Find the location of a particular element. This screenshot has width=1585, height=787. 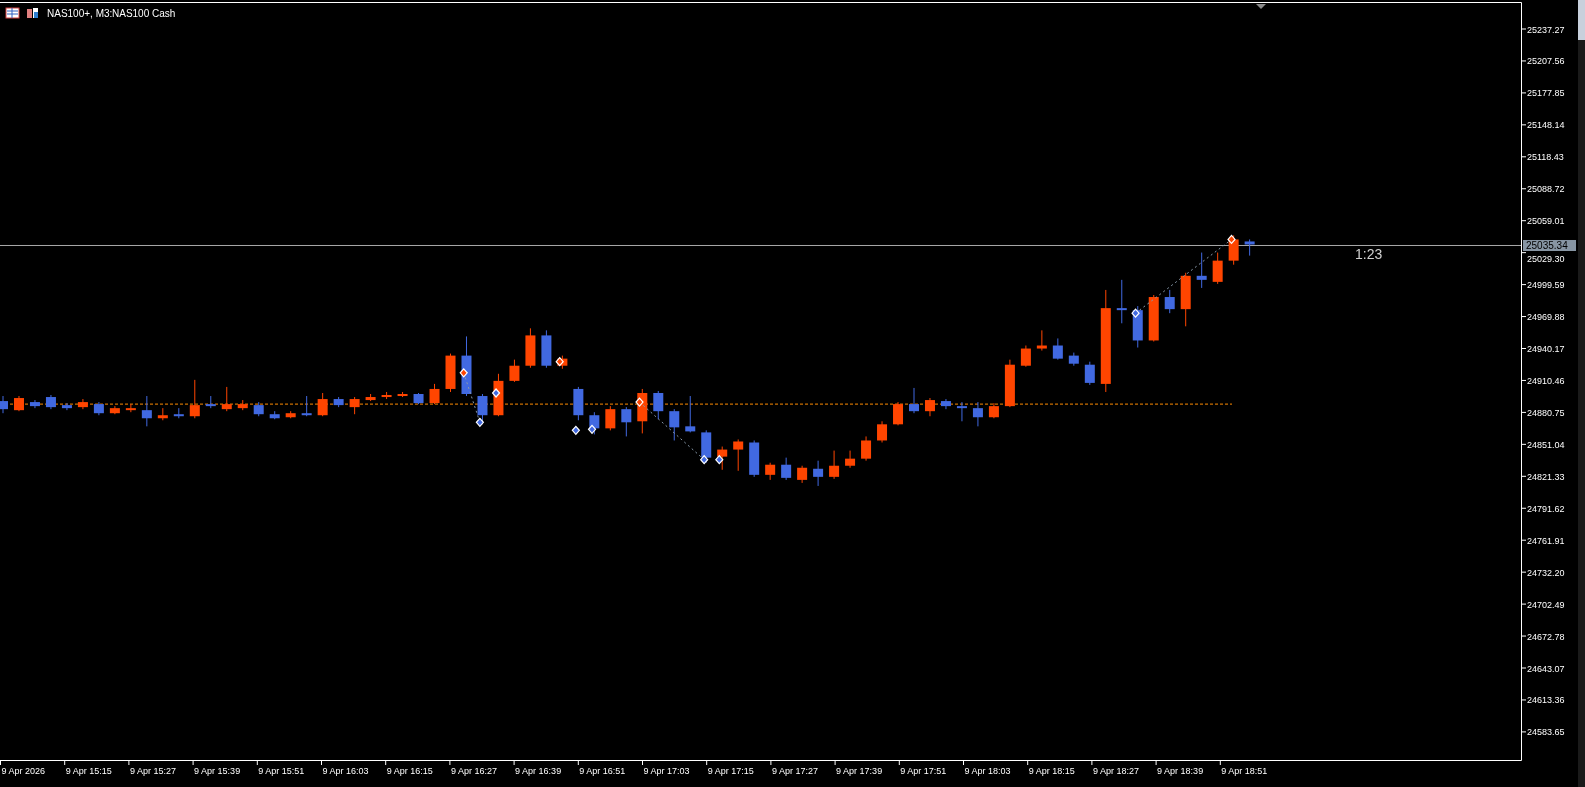

time-label: 9 Apr 18:51 is located at coordinates (1244, 771).